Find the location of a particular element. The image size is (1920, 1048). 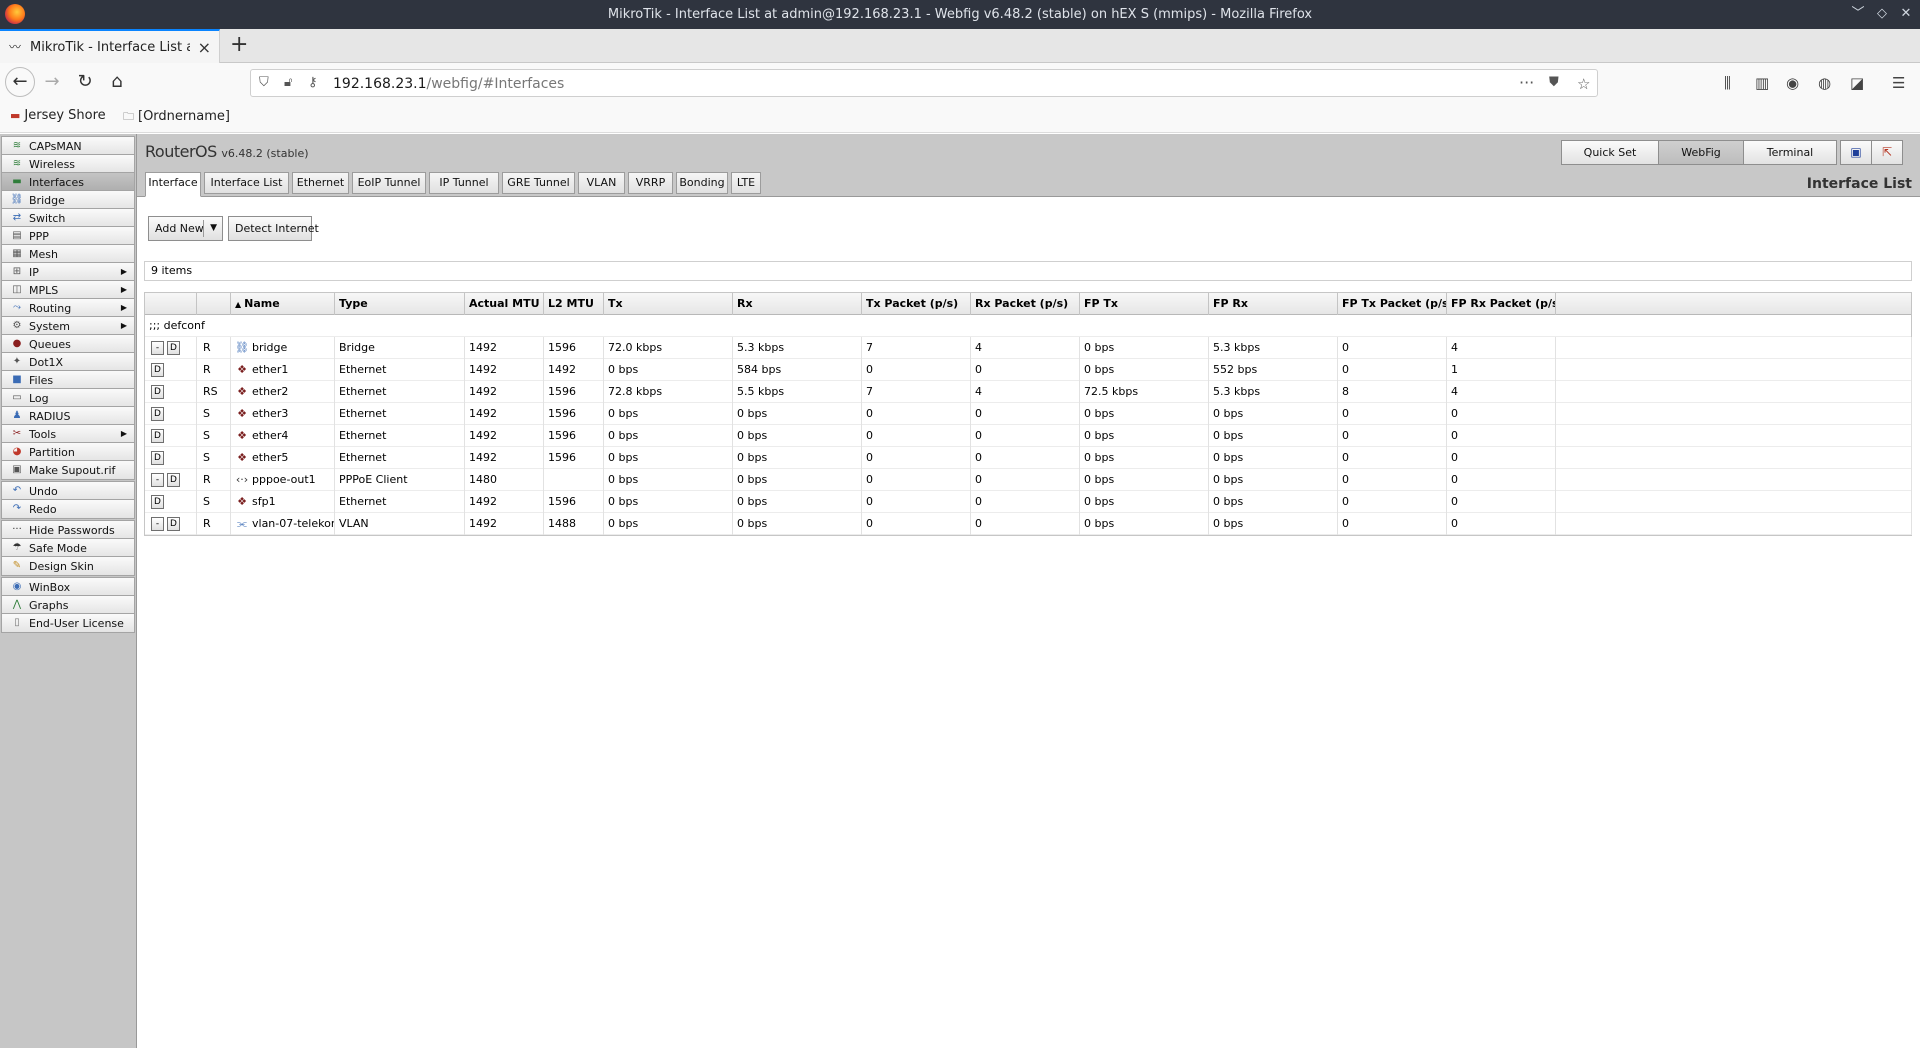

tab-eoip-tunnel: EoIP Tunnel is located at coordinates (389, 183).